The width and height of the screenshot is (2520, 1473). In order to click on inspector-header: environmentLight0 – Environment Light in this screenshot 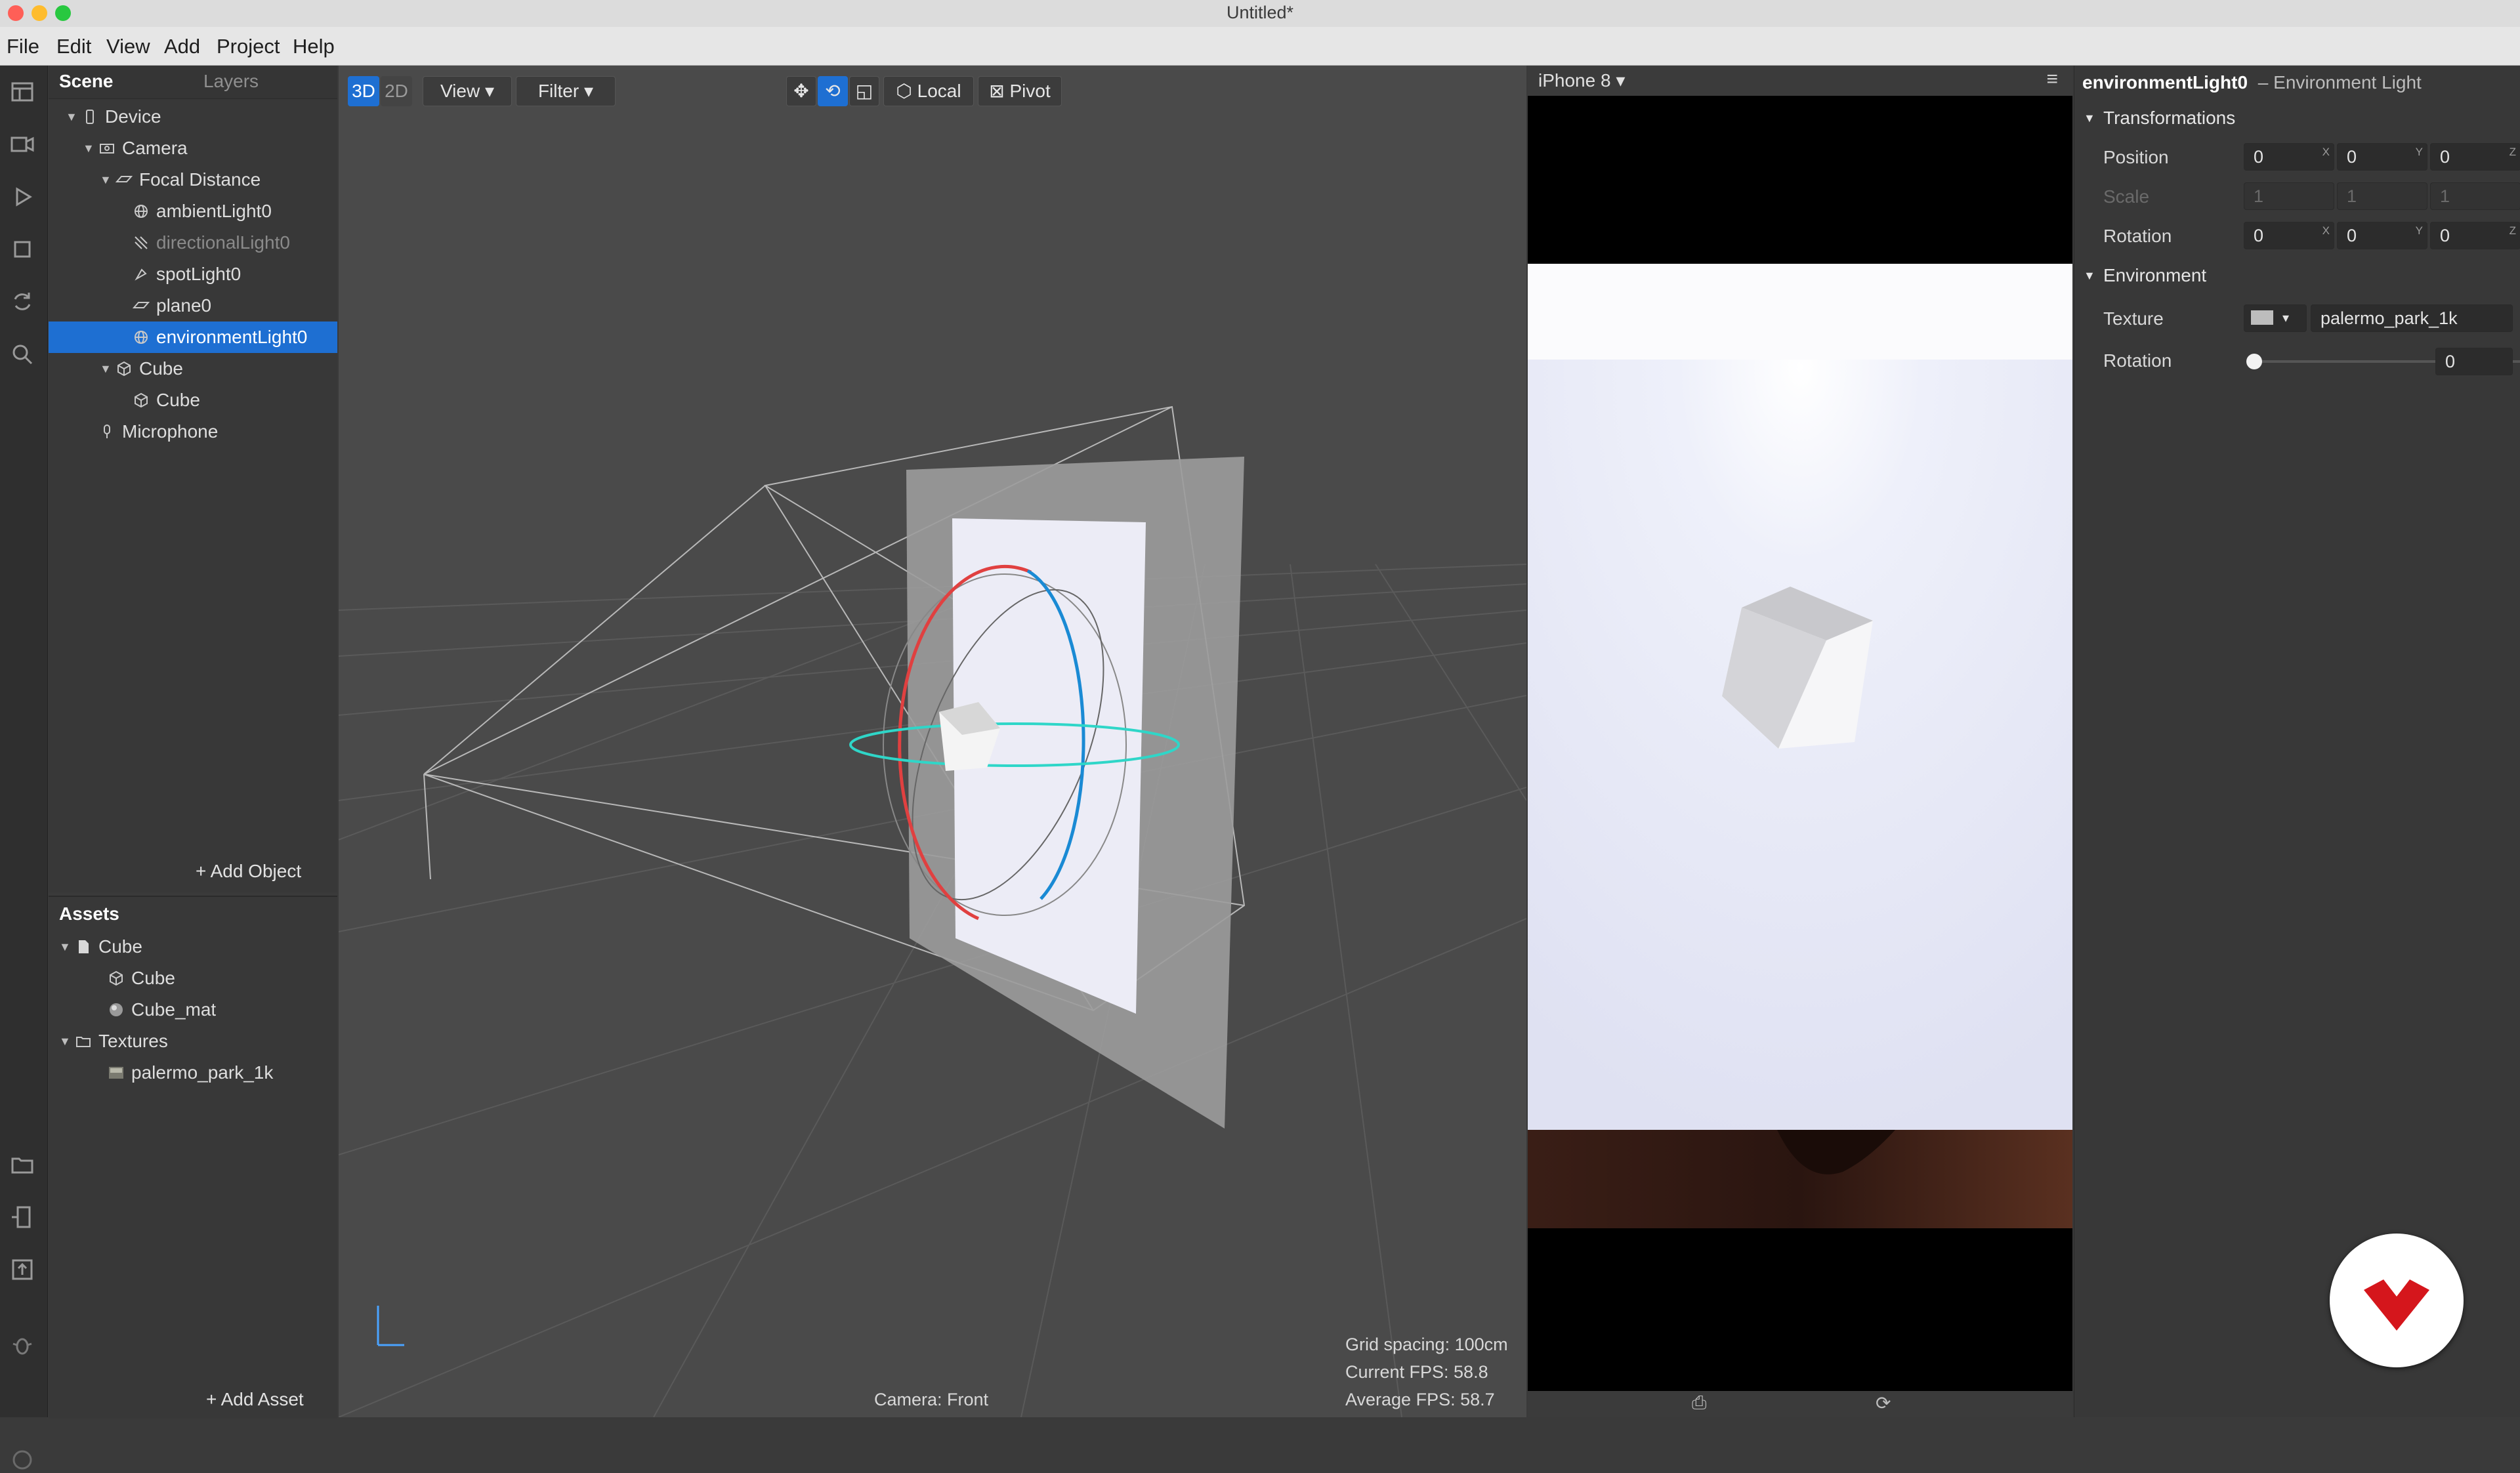, I will do `click(2252, 83)`.